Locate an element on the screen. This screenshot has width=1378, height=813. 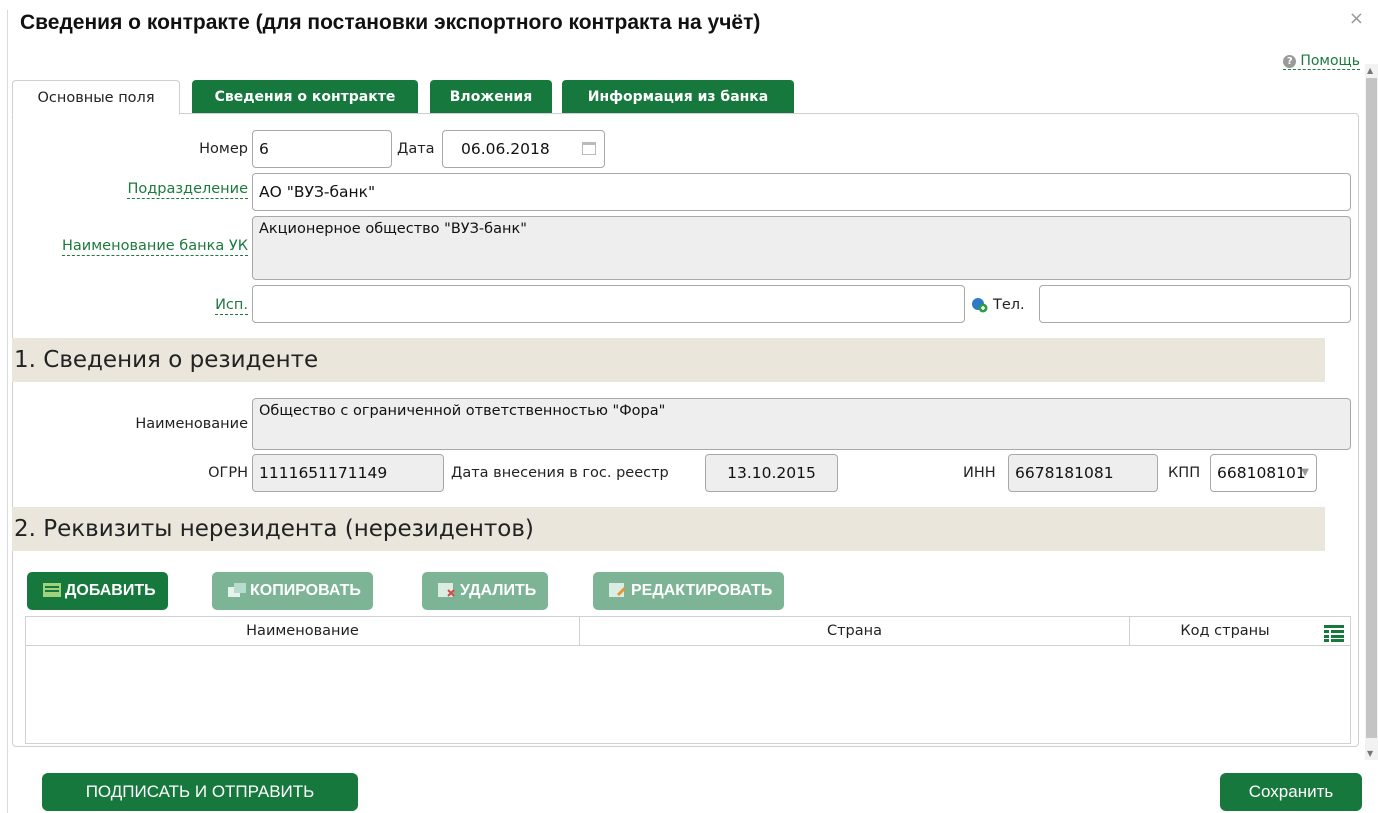
column-settings-icon is located at coordinates (1334, 633).